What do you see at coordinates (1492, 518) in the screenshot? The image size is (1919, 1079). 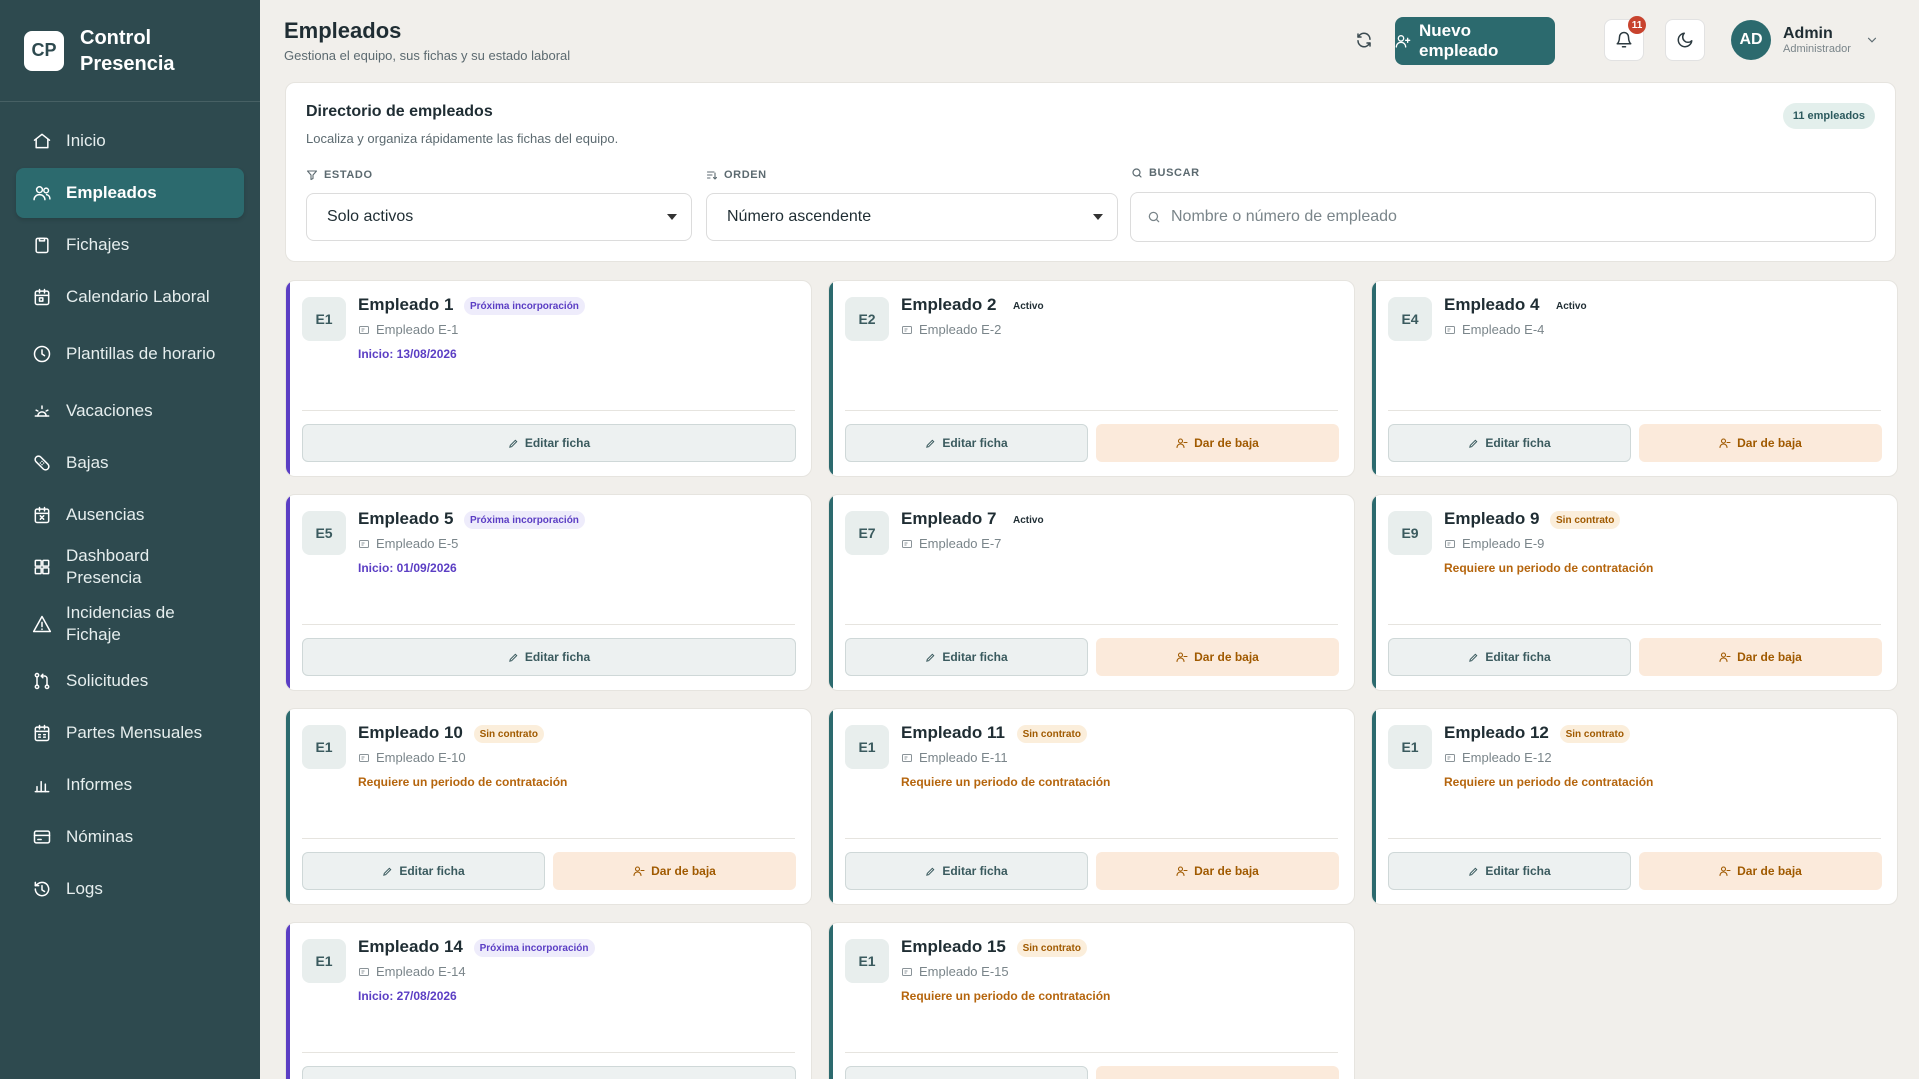 I see `employee-name: Empleado 9` at bounding box center [1492, 518].